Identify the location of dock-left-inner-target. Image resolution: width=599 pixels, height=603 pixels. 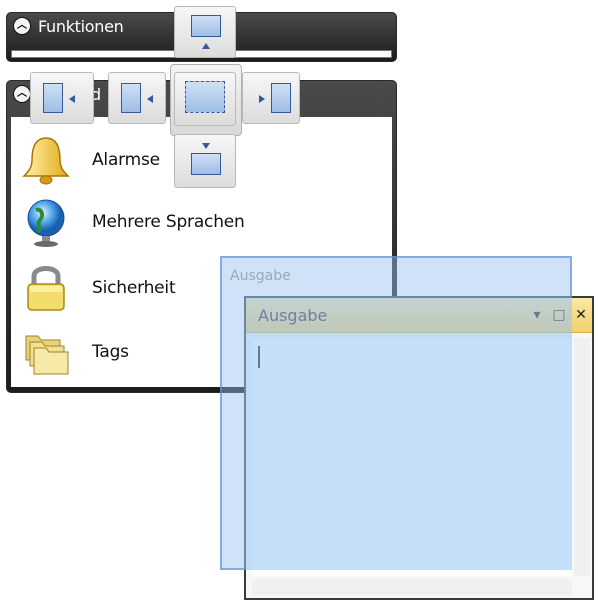
(137, 98).